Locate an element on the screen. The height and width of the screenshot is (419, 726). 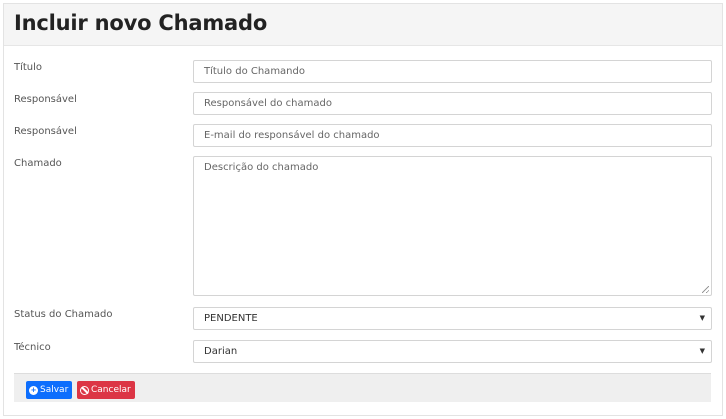
form-footer: + Salvar Cancelar is located at coordinates (362, 387).